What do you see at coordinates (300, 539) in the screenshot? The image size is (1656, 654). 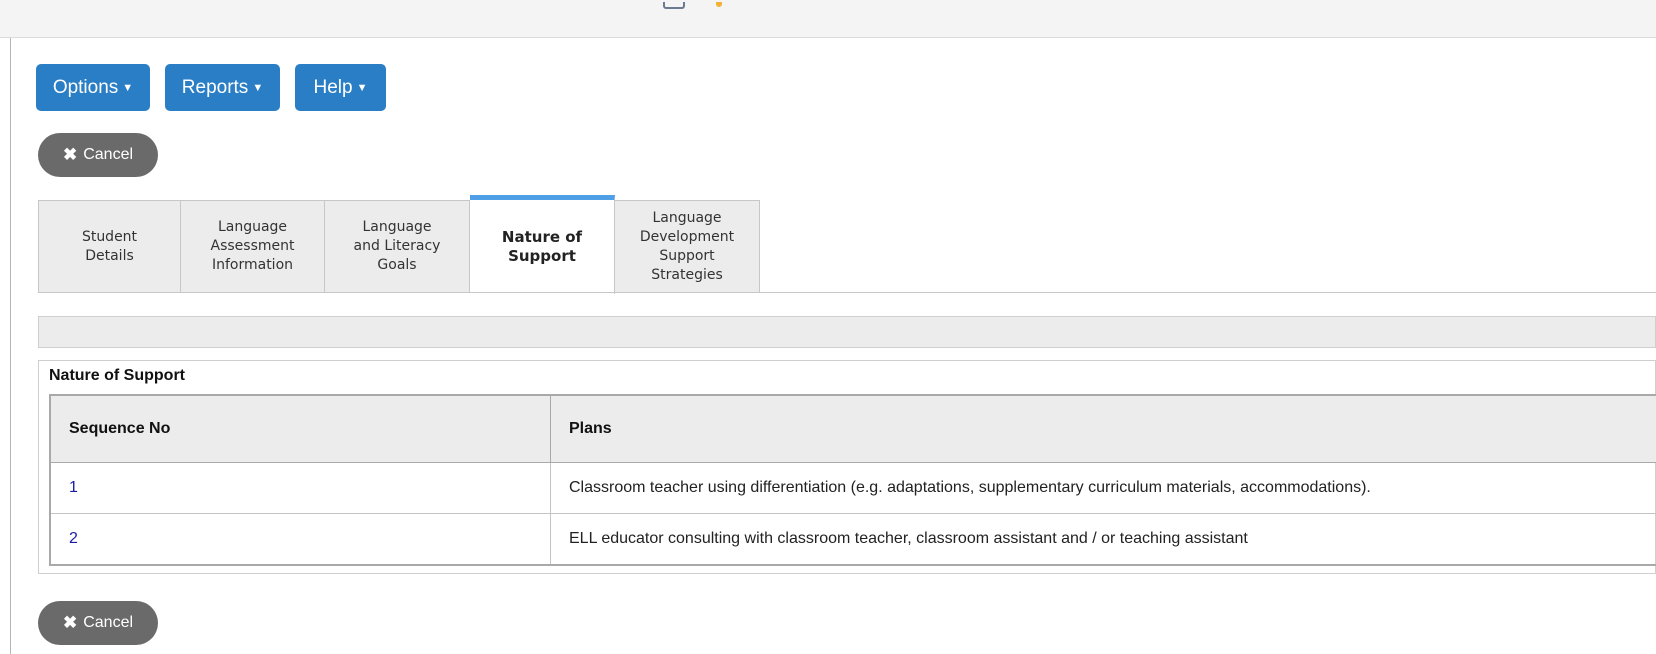 I see `sequence-link: 2` at bounding box center [300, 539].